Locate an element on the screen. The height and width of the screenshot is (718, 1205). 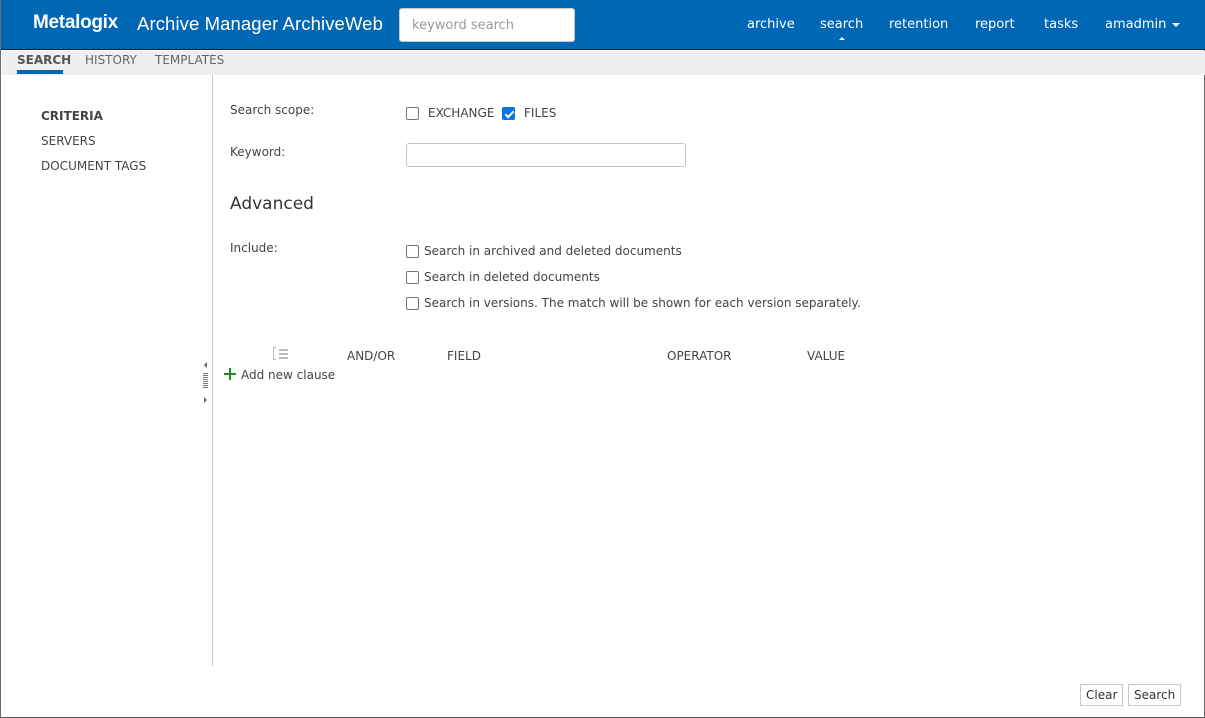
user-name: amadmin is located at coordinates (1136, 24).